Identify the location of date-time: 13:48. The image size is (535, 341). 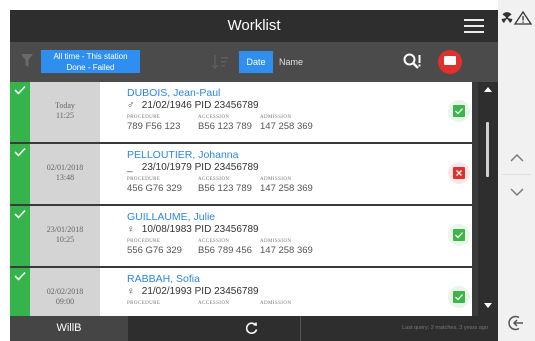
(65, 177).